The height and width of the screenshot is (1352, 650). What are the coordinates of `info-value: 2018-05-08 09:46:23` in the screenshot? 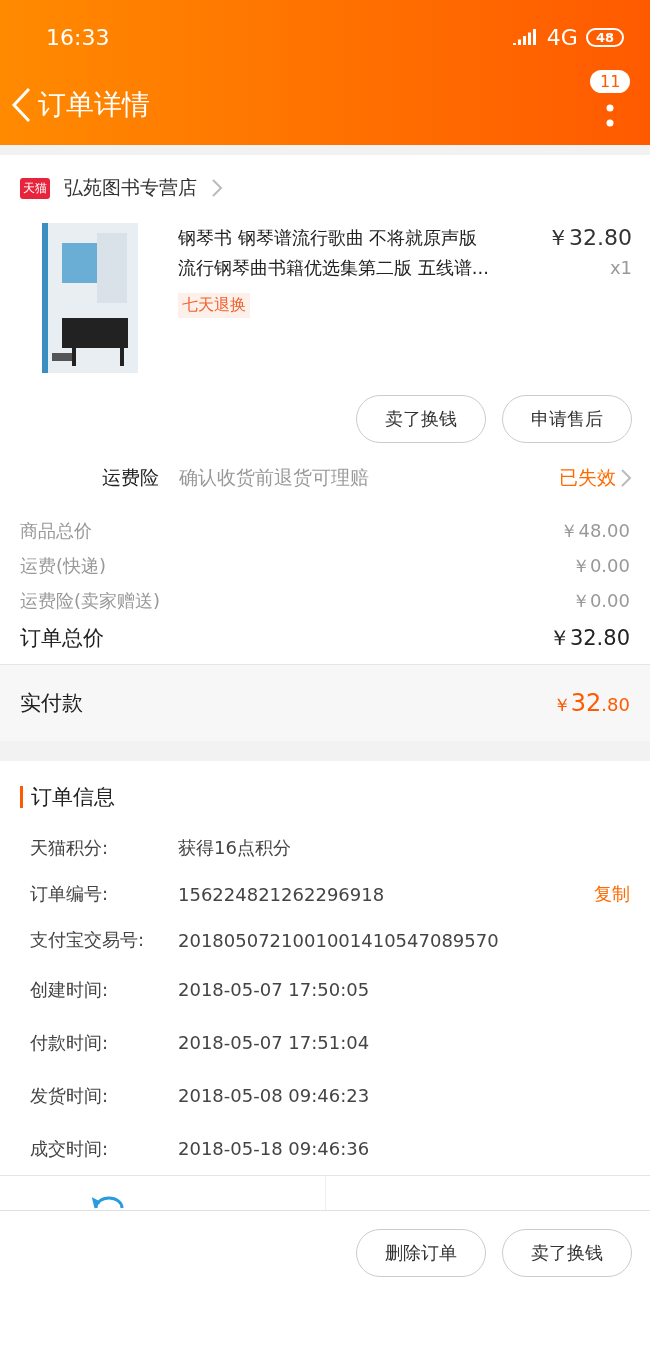 It's located at (274, 1095).